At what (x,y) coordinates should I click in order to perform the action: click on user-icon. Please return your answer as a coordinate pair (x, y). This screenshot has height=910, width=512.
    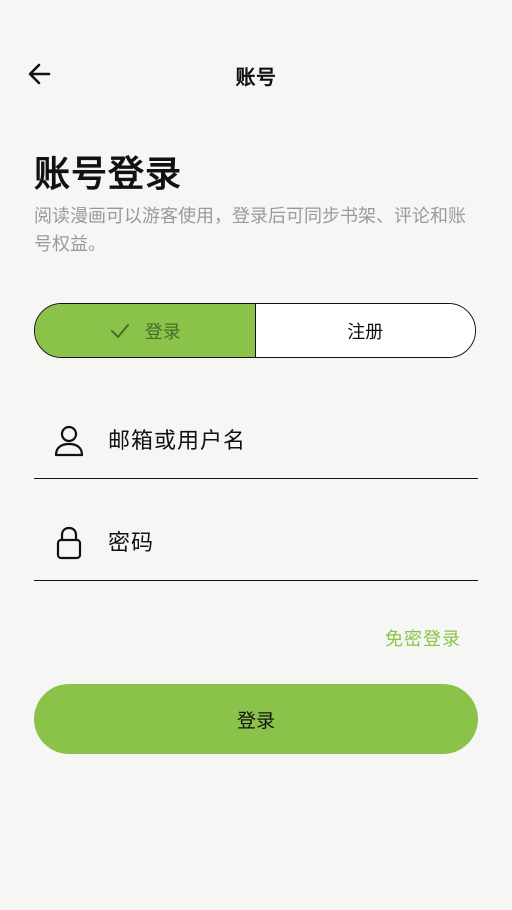
    Looking at the image, I should click on (69, 441).